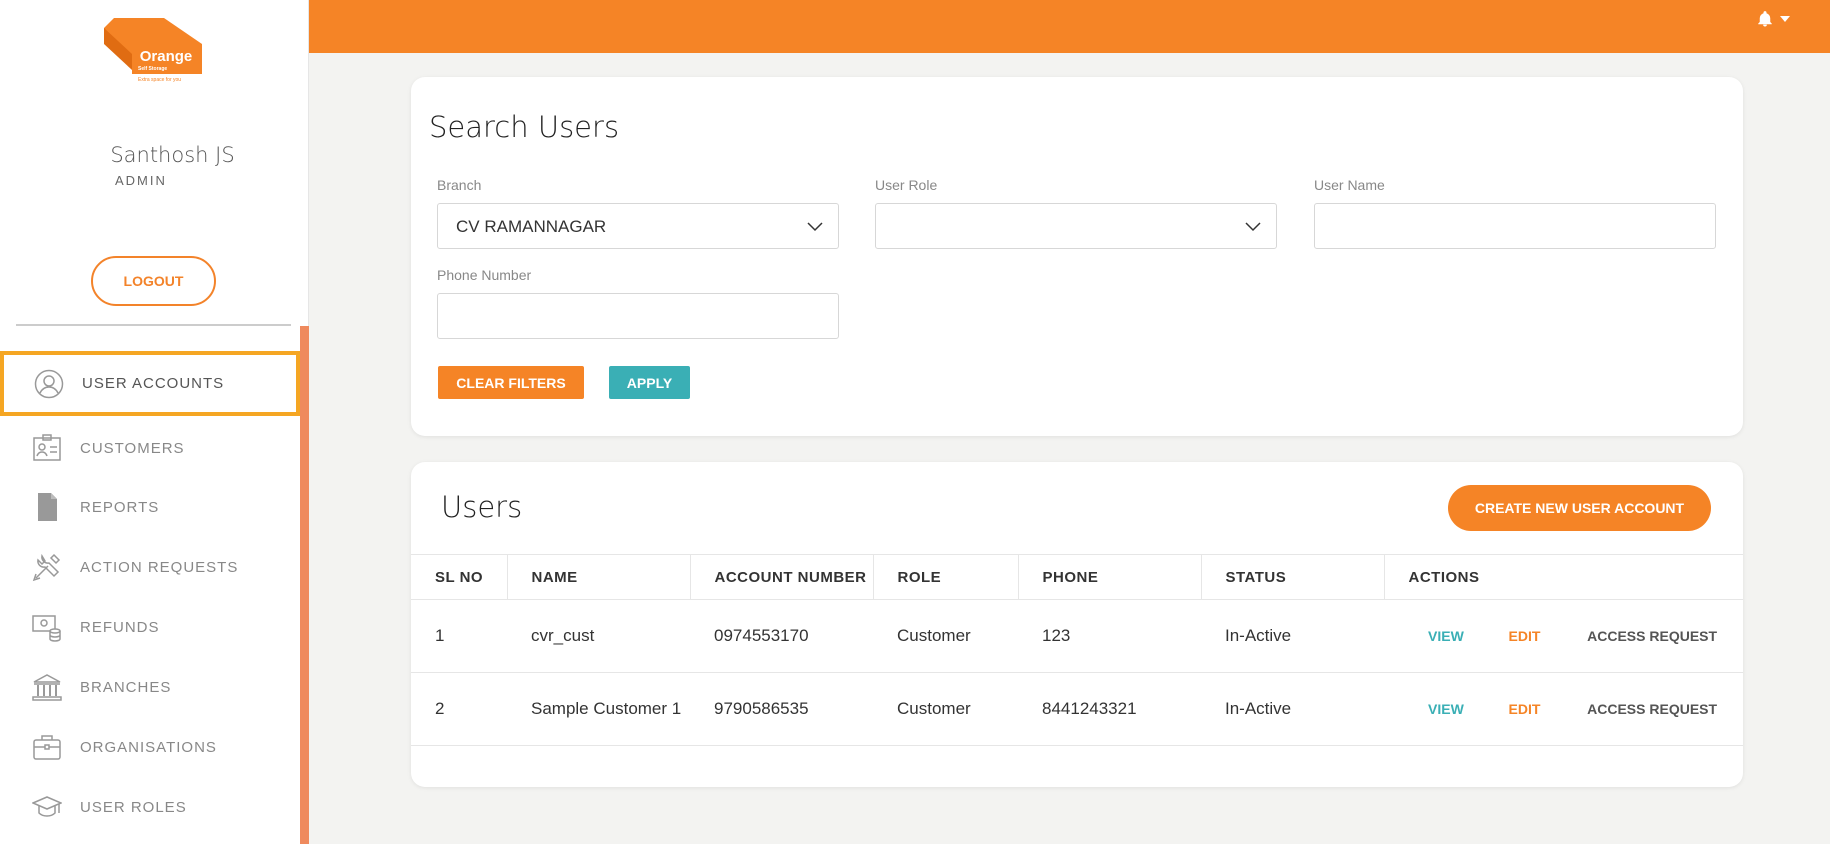 Image resolution: width=1830 pixels, height=844 pixels. I want to click on sidebar-item-label: ACTION REQUESTS, so click(159, 567).